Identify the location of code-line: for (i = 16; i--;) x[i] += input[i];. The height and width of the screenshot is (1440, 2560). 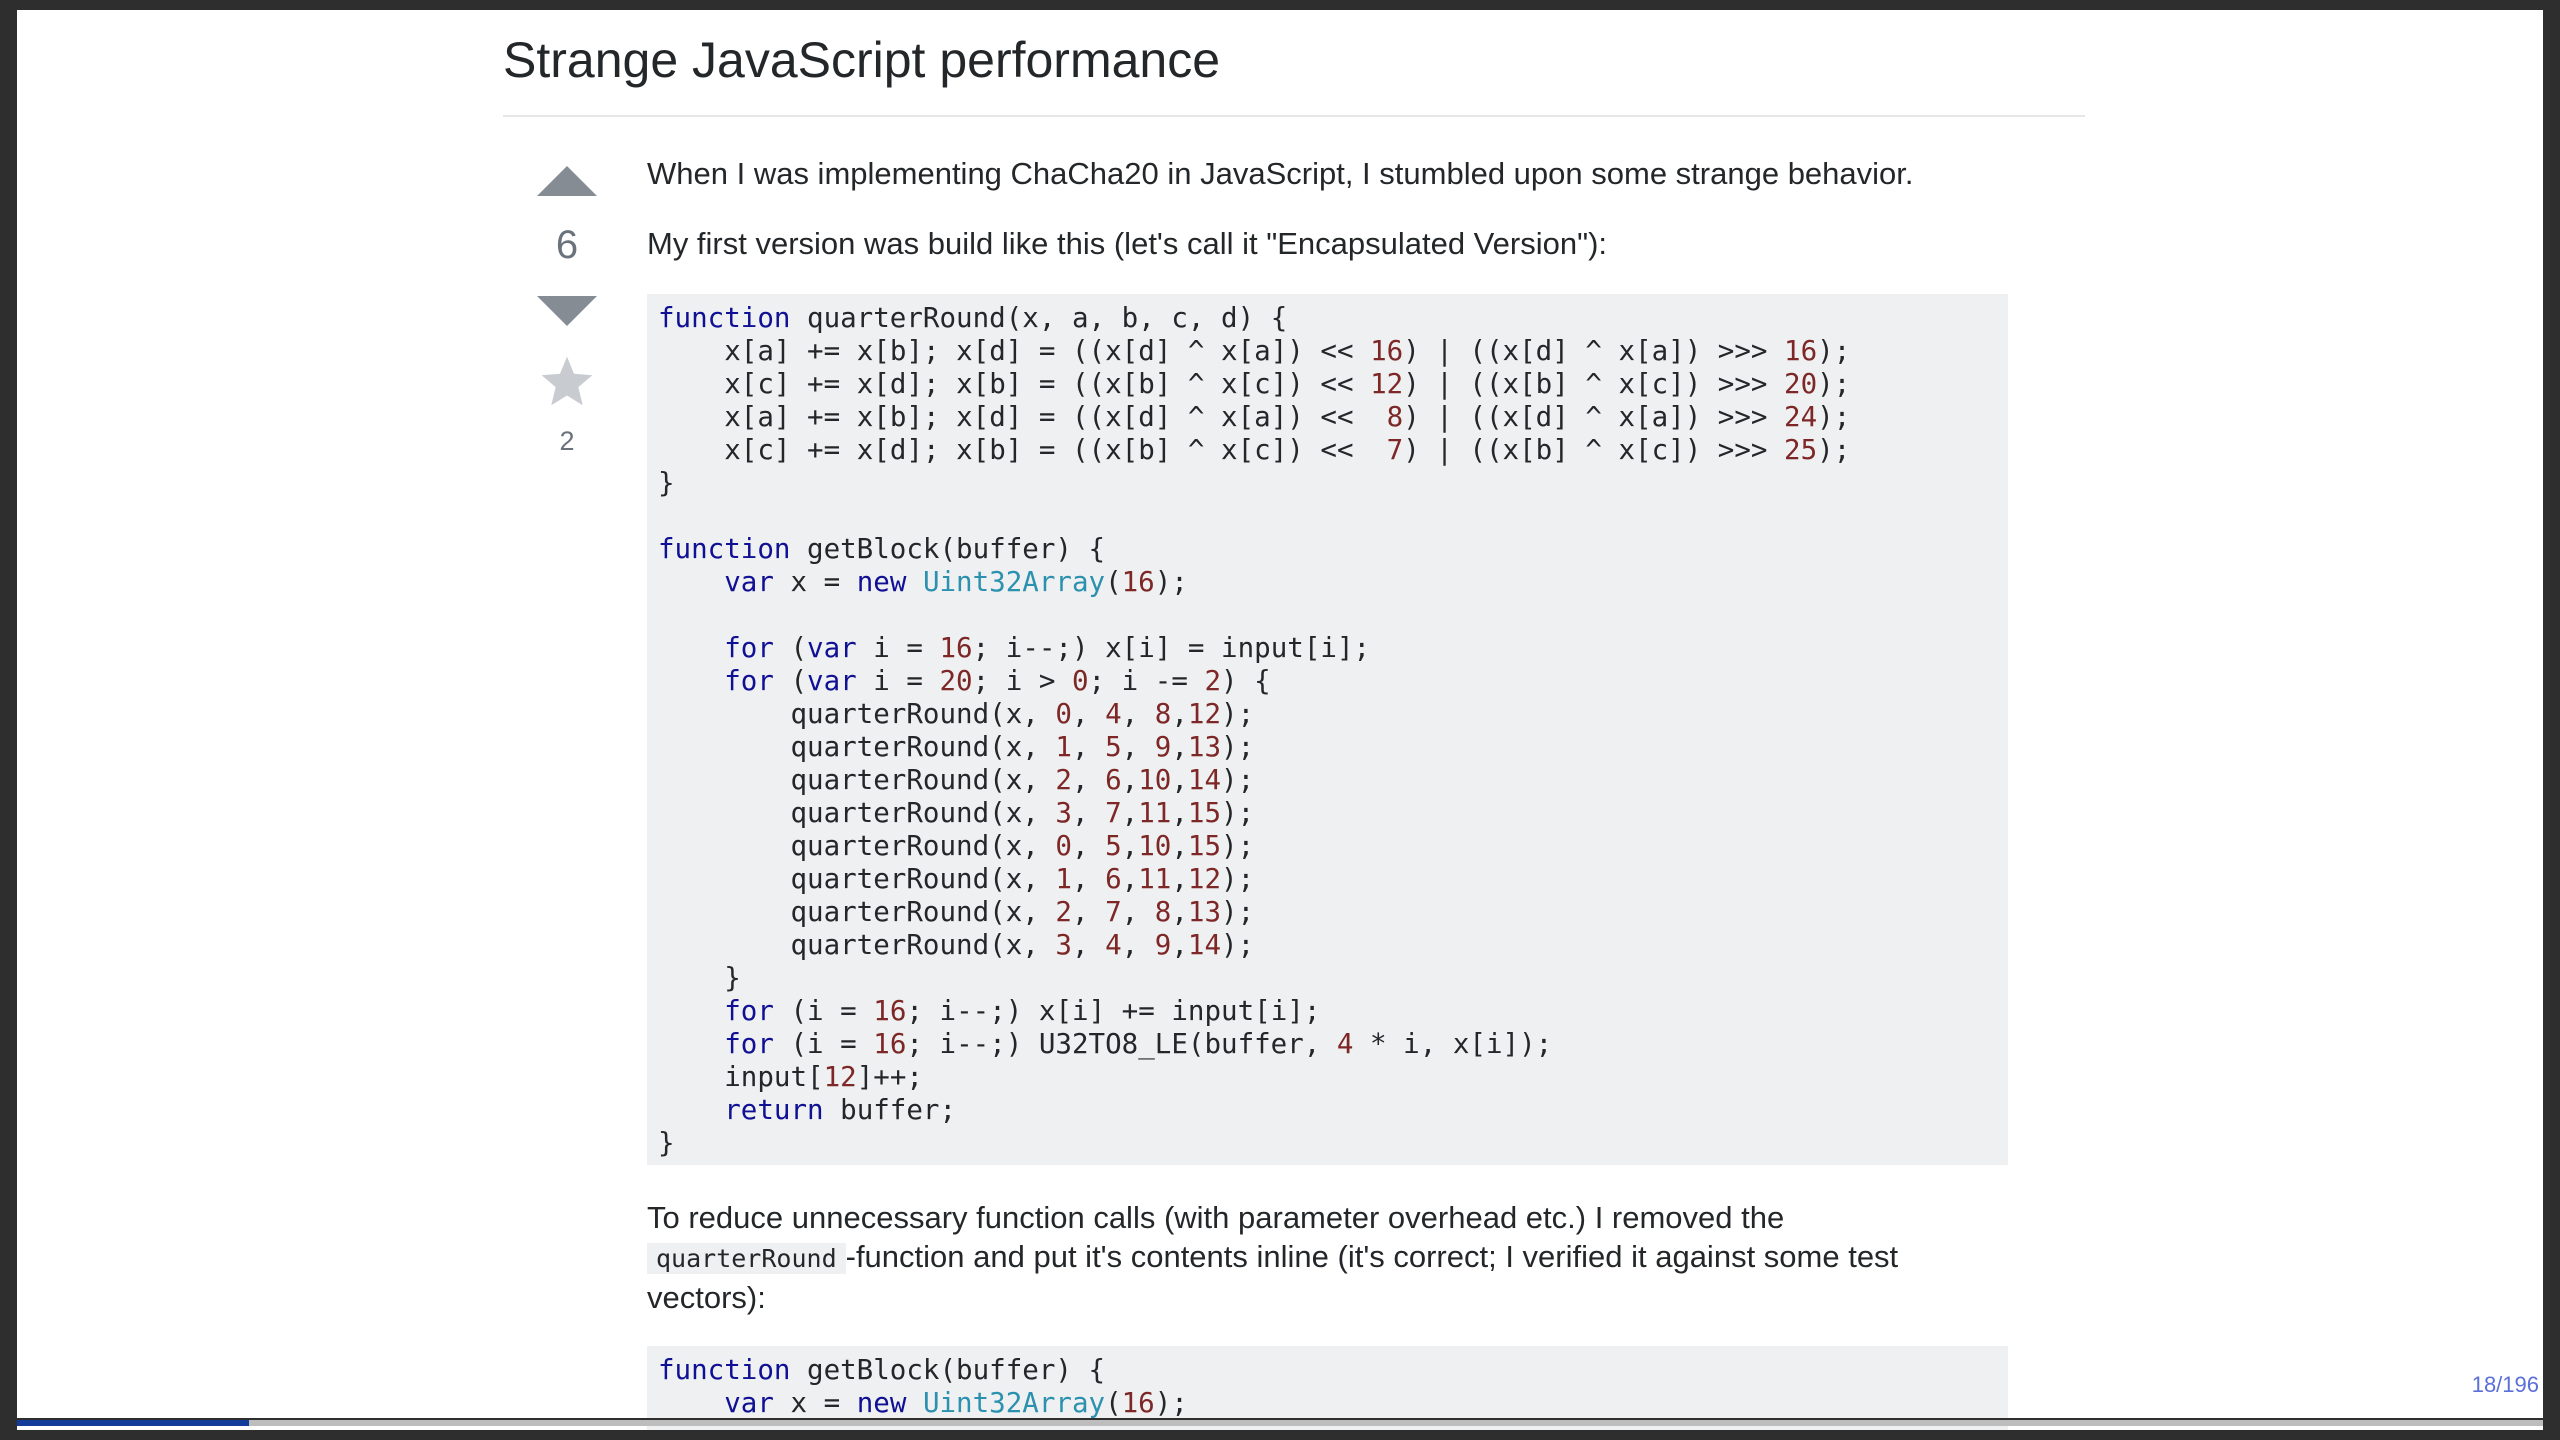
(1022, 1011).